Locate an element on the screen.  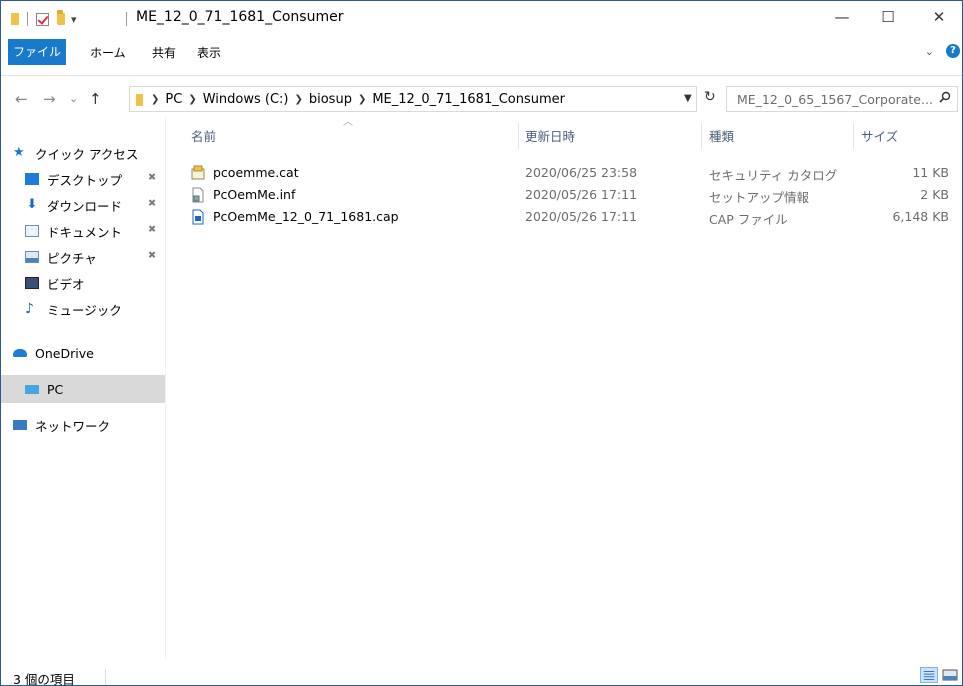
large-icons-view-icon is located at coordinates (950, 675).